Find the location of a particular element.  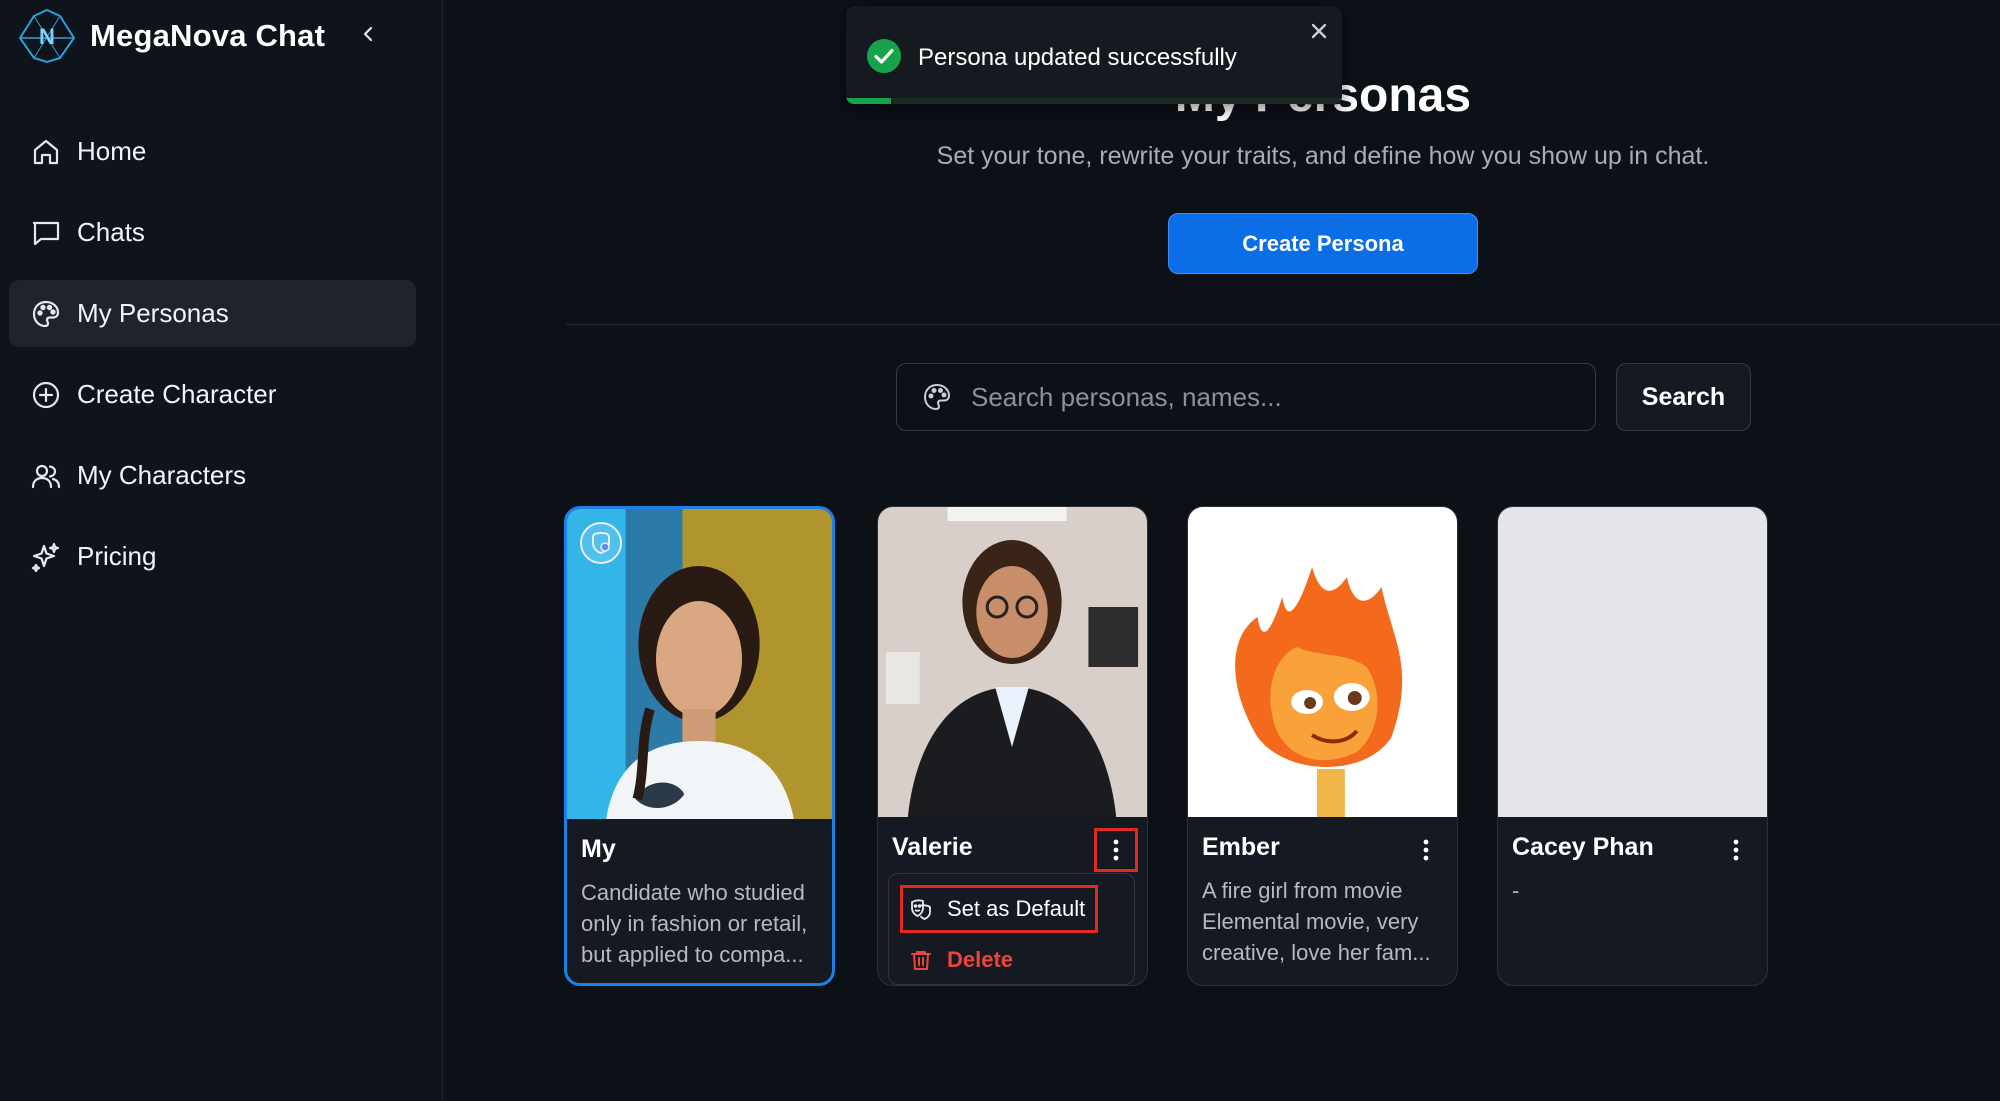

sidebar-item-label: Pricing is located at coordinates (117, 556).